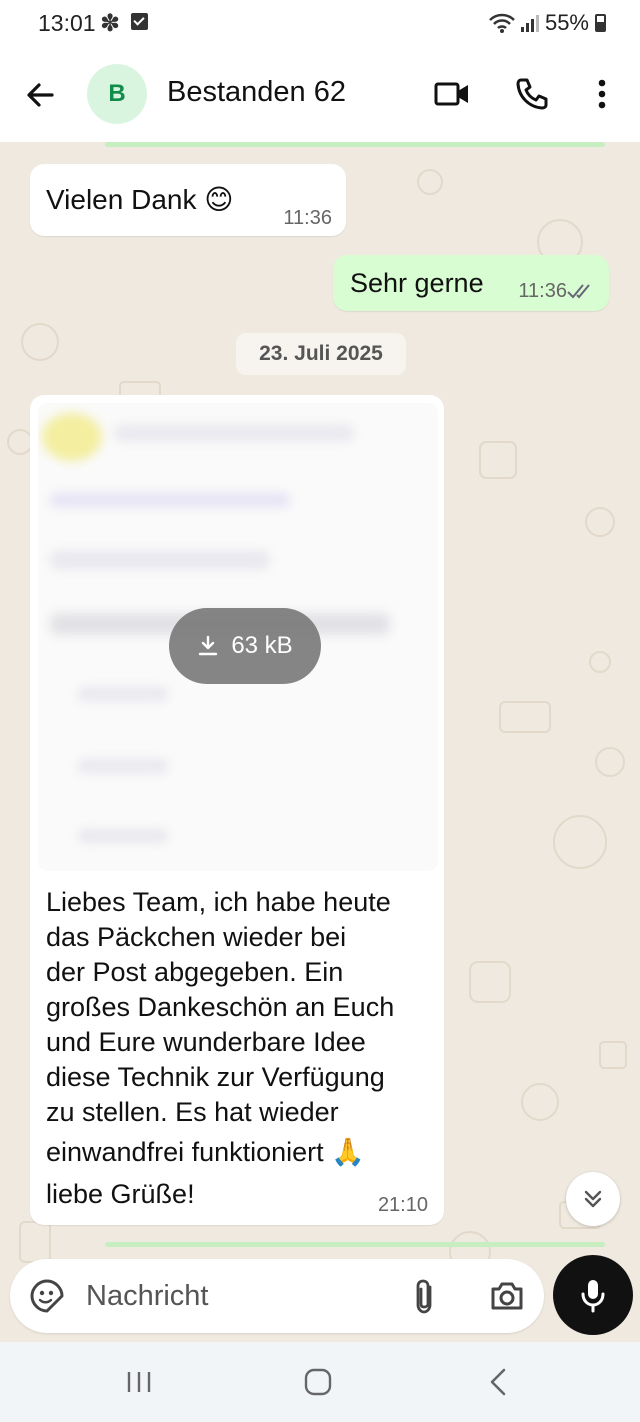 This screenshot has width=640, height=1422. Describe the element at coordinates (236, 1296) in the screenshot. I see `message-input` at that location.